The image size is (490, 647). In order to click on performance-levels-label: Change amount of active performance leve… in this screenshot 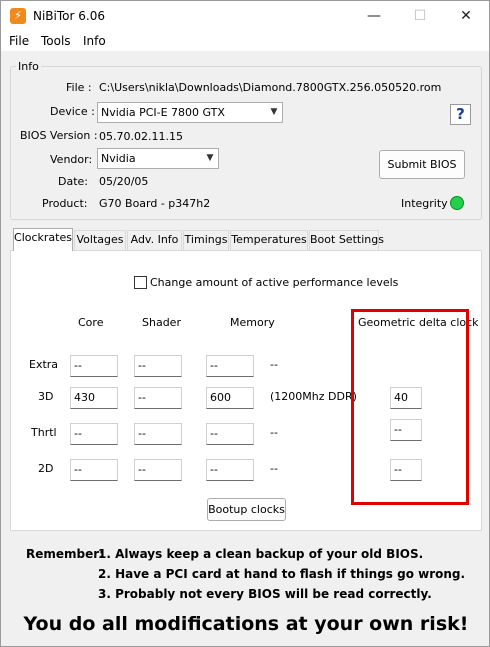, I will do `click(274, 282)`.